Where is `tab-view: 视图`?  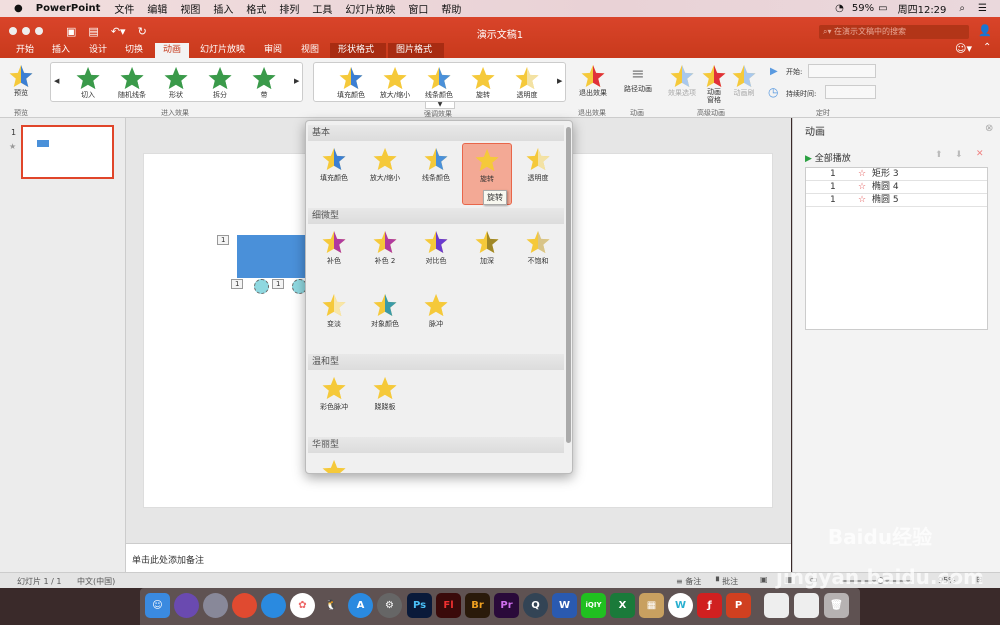 tab-view: 视图 is located at coordinates (310, 50).